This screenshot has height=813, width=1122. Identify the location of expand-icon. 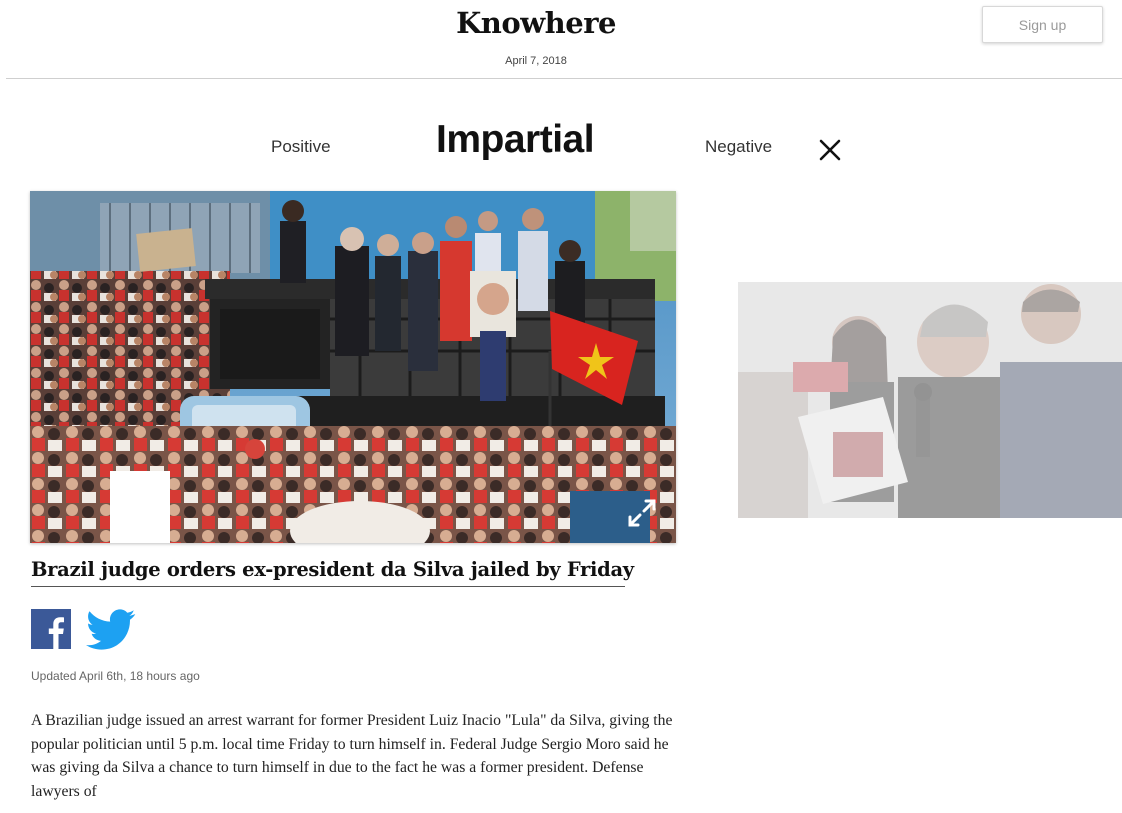
(642, 513).